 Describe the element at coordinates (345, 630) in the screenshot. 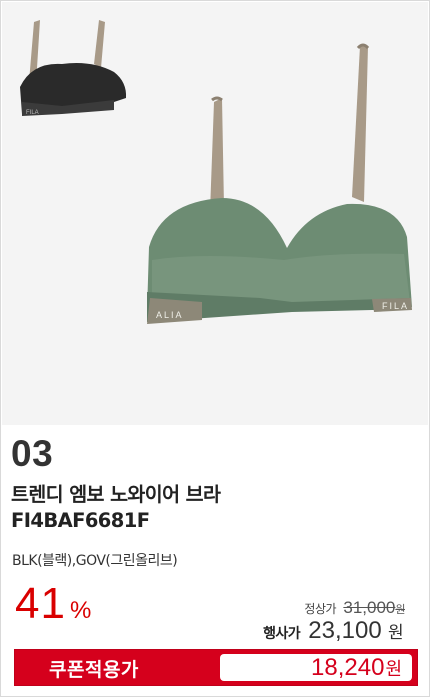

I see `event-price-value: 23,100` at that location.